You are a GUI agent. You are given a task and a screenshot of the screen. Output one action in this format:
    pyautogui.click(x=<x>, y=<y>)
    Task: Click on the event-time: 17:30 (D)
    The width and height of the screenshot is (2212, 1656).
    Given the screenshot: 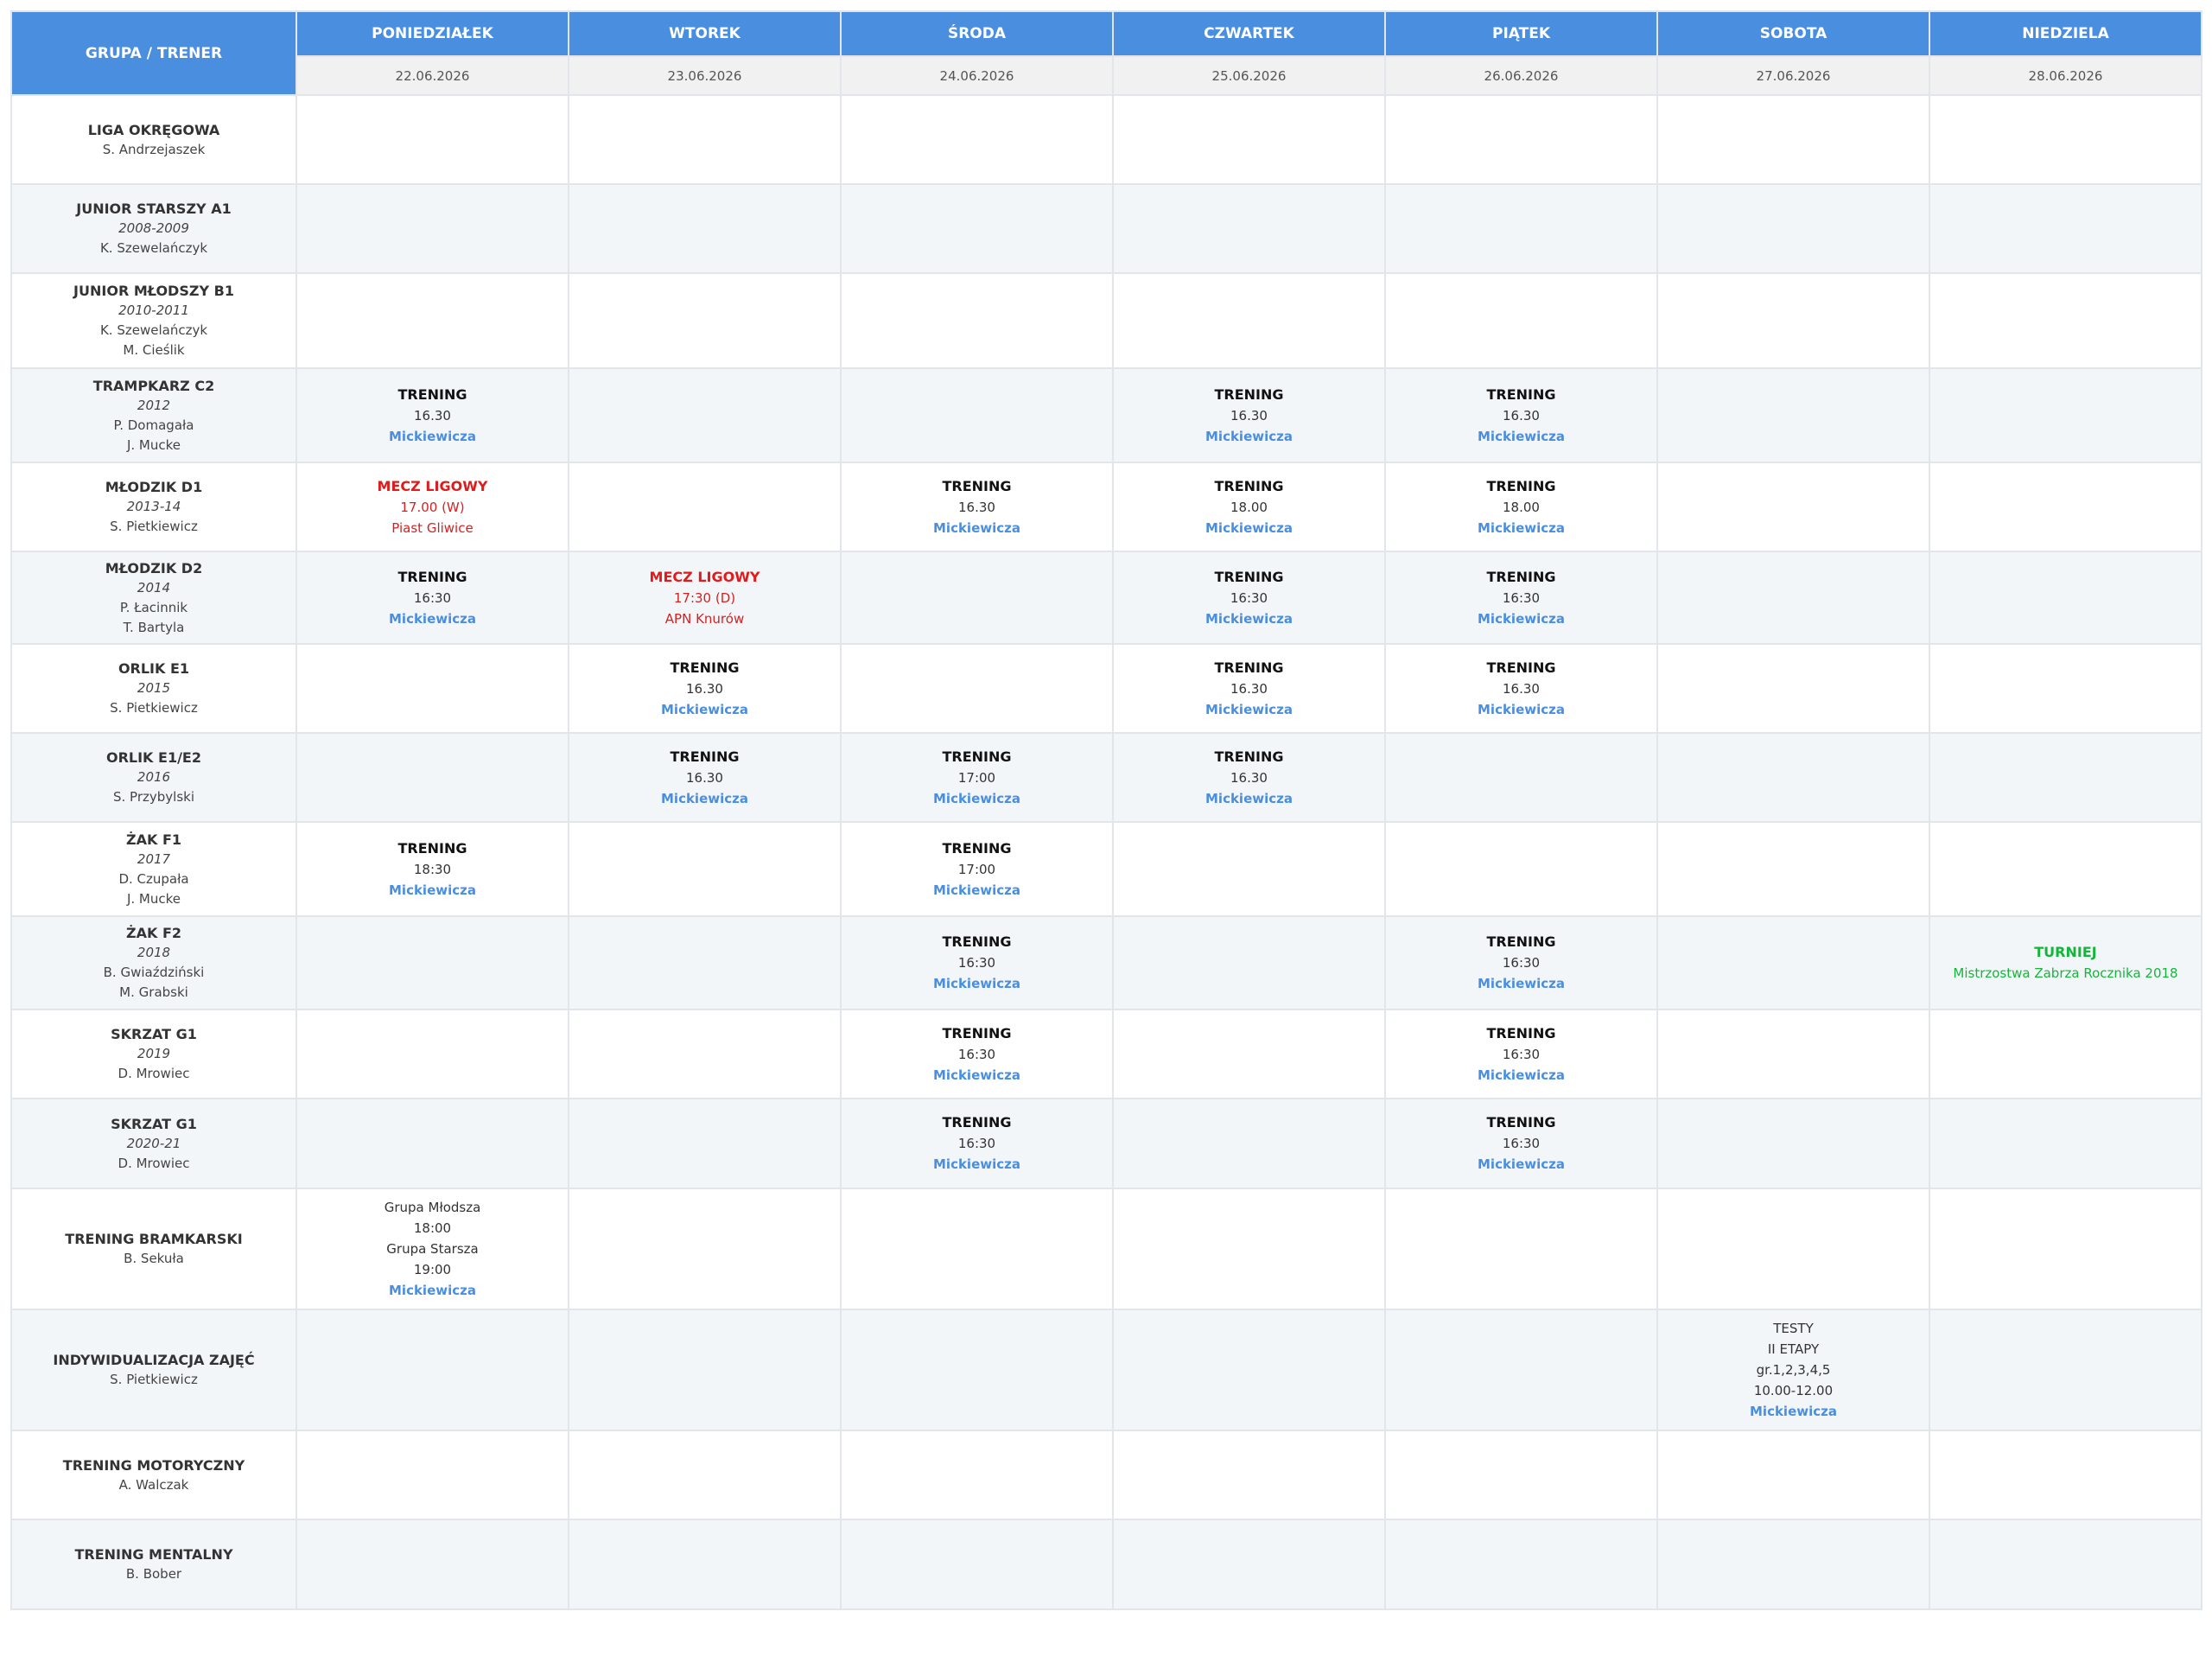 What is the action you would take?
    pyautogui.click(x=704, y=597)
    